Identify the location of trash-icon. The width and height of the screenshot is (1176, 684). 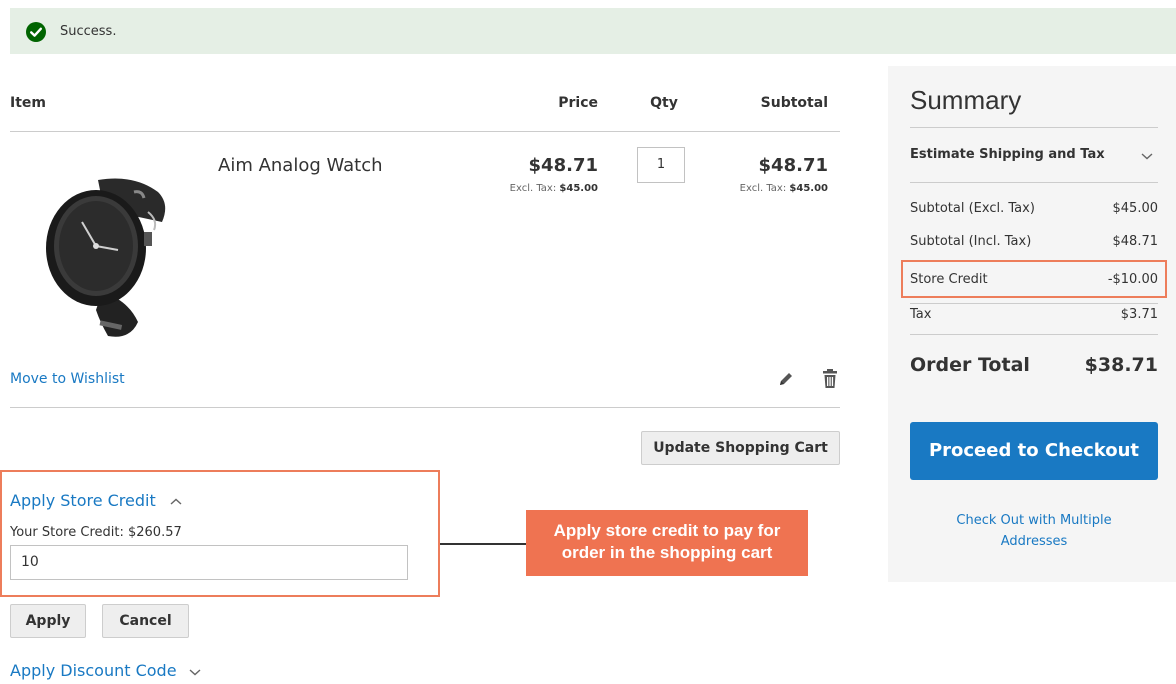
(830, 379).